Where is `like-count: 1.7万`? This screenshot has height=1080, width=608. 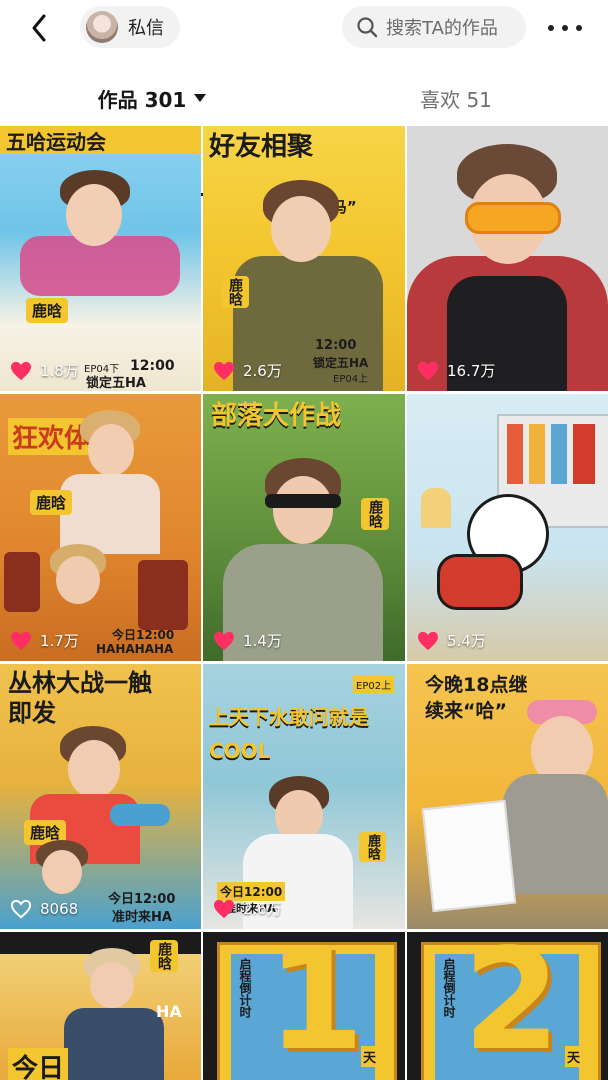 like-count: 1.7万 is located at coordinates (59, 641).